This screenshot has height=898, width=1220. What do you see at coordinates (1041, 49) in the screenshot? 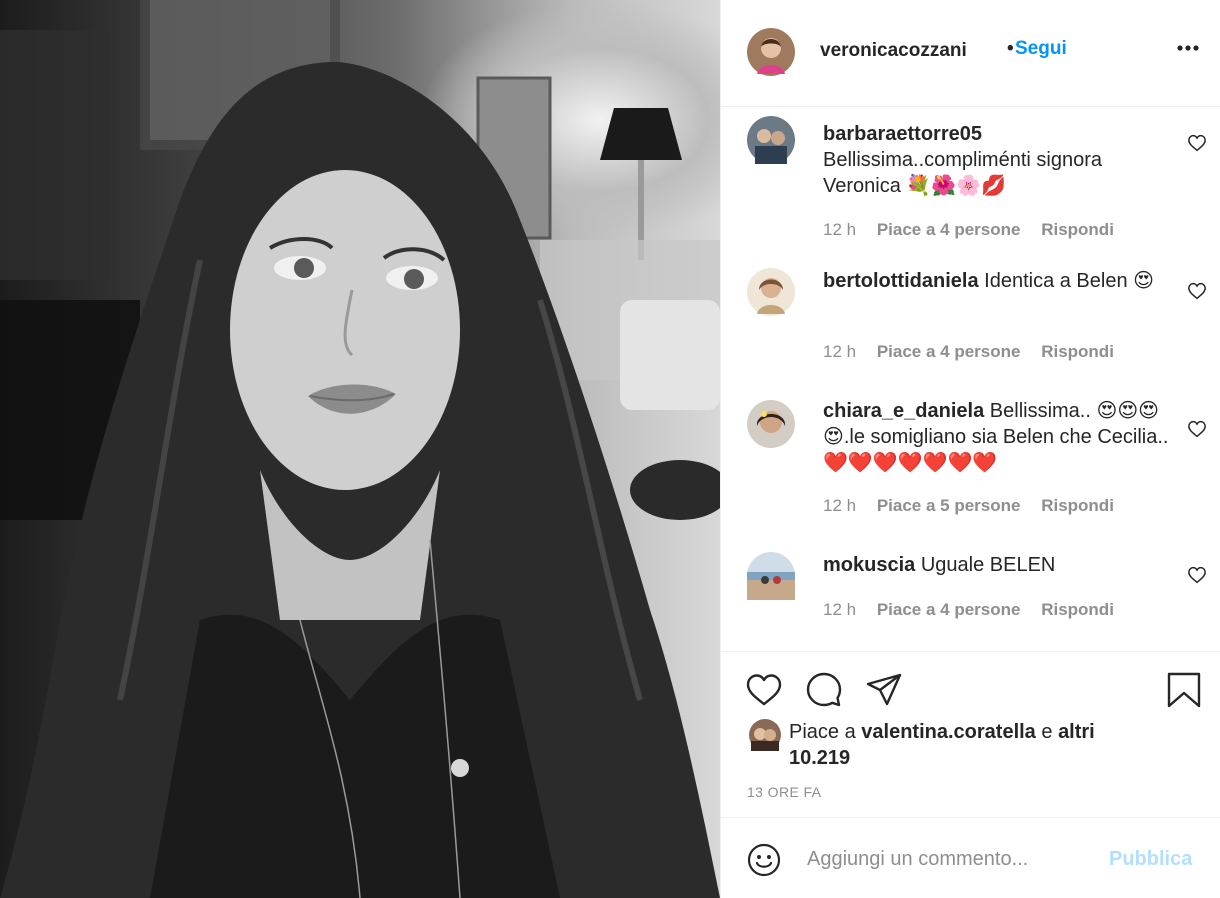
I see `follow-button: Segui` at bounding box center [1041, 49].